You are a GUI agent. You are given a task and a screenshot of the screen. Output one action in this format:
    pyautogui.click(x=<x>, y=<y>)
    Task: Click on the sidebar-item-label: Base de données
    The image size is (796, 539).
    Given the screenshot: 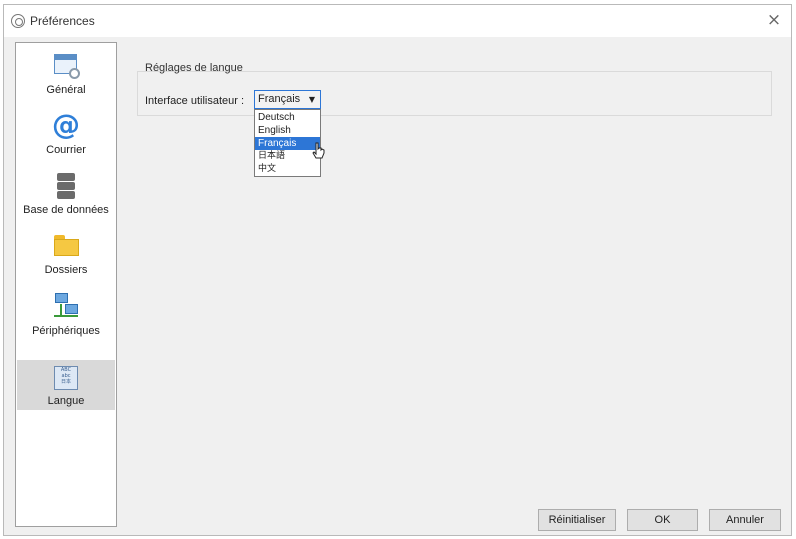 What is the action you would take?
    pyautogui.click(x=66, y=210)
    